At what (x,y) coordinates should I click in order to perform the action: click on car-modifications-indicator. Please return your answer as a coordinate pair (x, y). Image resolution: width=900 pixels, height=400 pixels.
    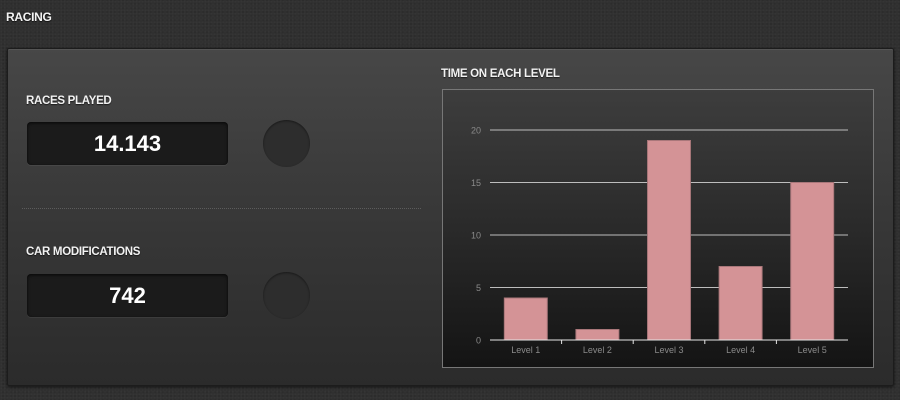
    Looking at the image, I should click on (286, 295).